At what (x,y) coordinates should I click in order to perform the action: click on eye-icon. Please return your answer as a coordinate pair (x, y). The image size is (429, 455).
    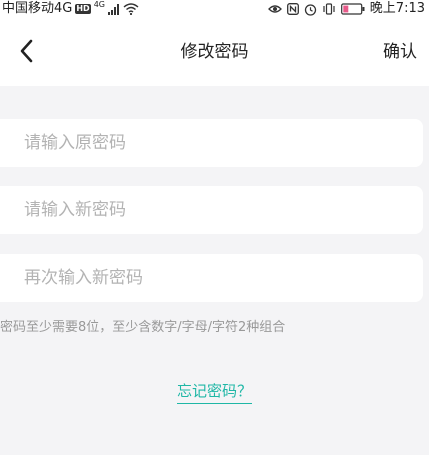
    Looking at the image, I should click on (274, 9).